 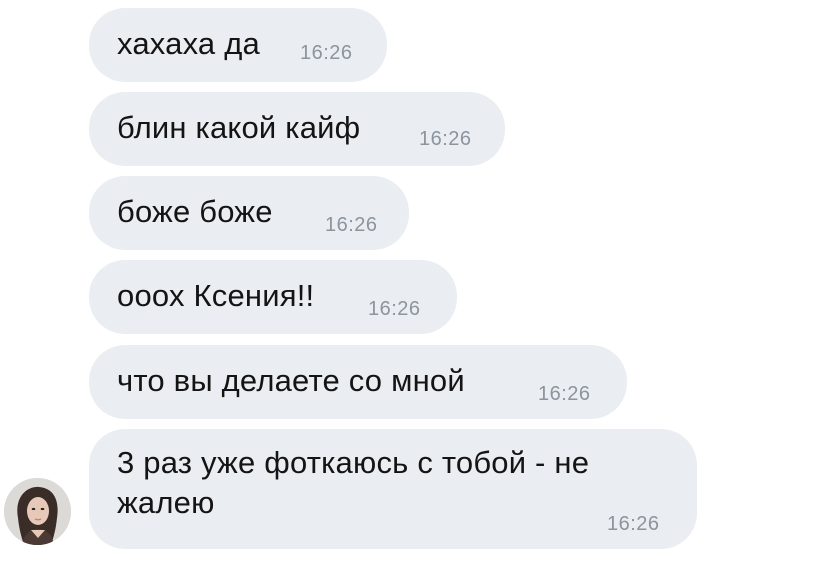 I want to click on message-text: хахаха да, so click(x=188, y=43).